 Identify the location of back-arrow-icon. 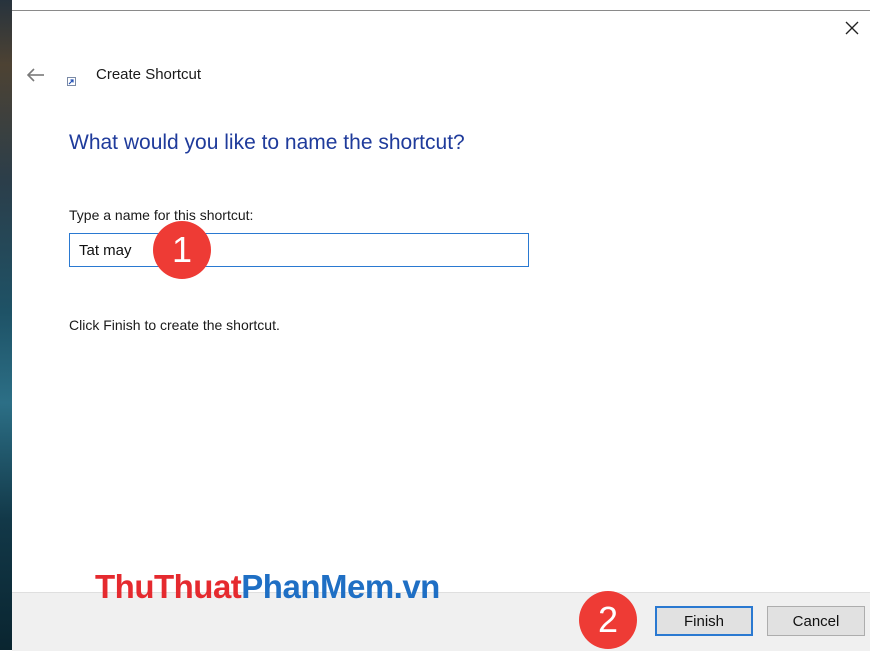
(35, 75).